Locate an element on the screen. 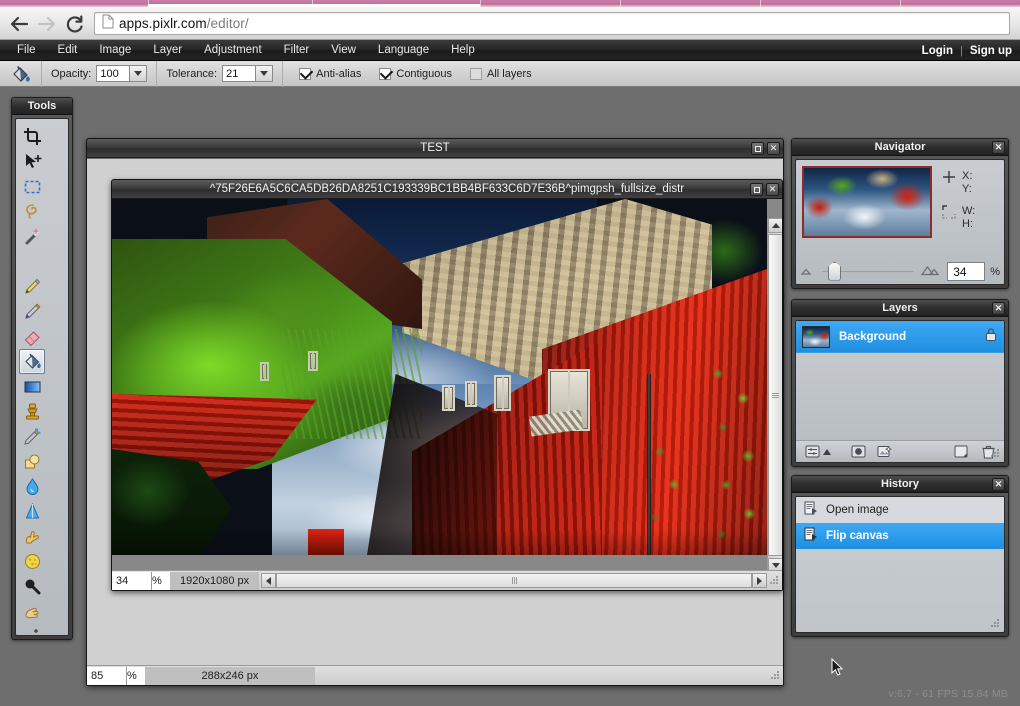  brush-tool is located at coordinates (32, 311).